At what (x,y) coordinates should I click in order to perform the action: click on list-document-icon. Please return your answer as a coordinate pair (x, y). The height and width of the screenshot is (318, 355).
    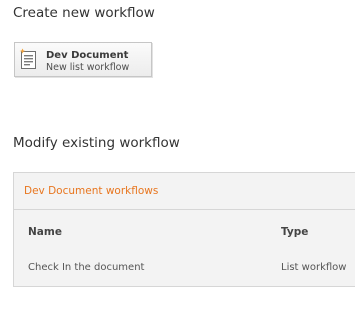
    Looking at the image, I should click on (29, 59).